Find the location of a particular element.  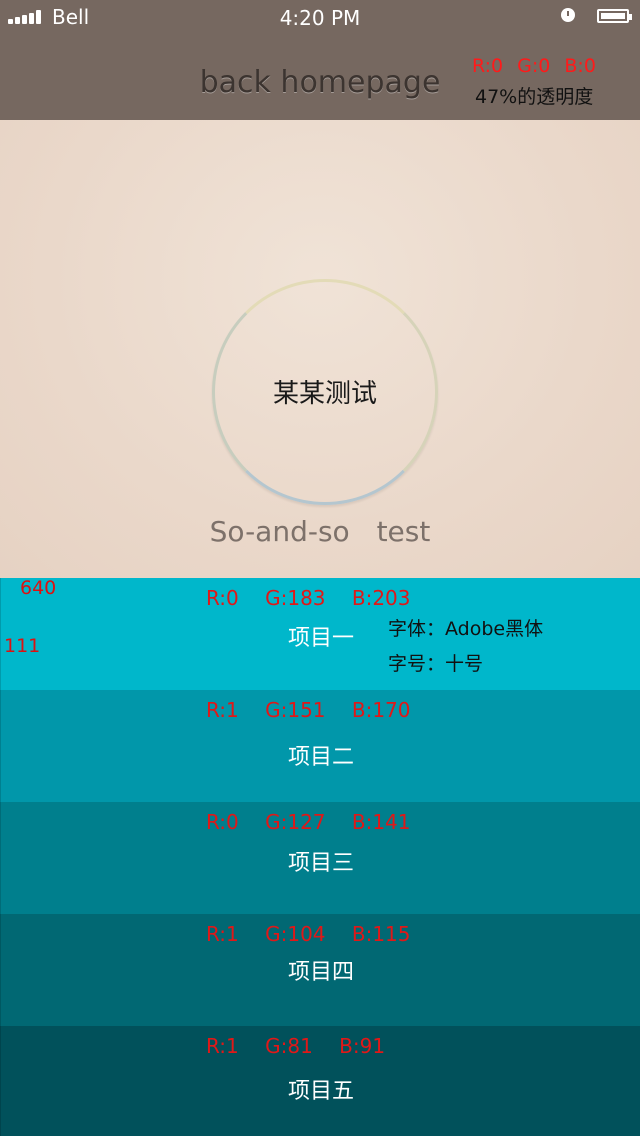

alarm-icon is located at coordinates (568, 15).